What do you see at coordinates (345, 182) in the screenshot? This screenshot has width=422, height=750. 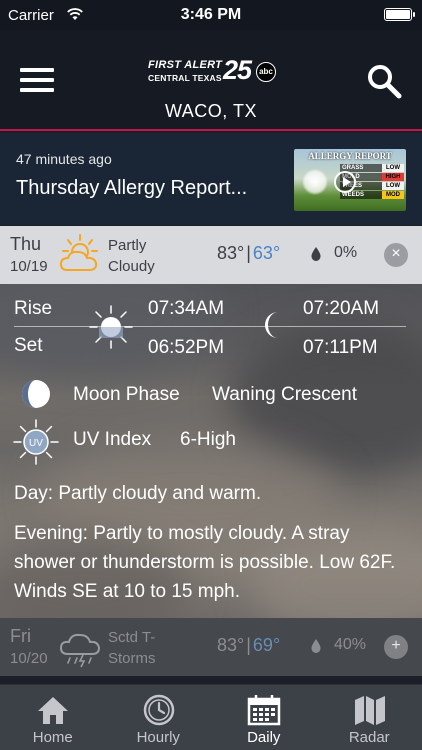 I see `play-icon` at bounding box center [345, 182].